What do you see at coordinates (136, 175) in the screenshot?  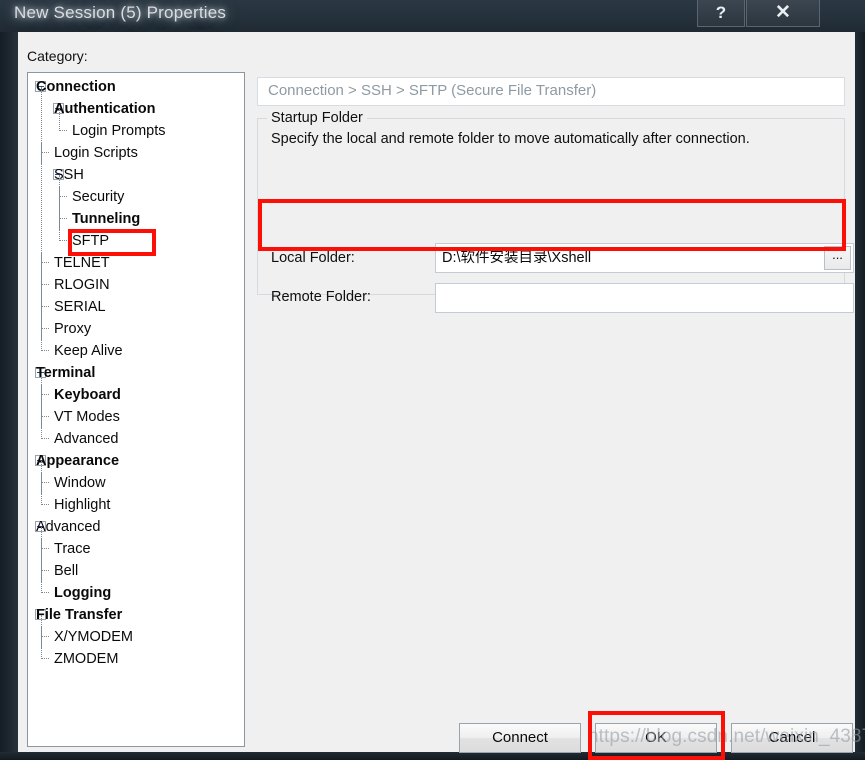 I see `sidebar-item-ssh: SSH` at bounding box center [136, 175].